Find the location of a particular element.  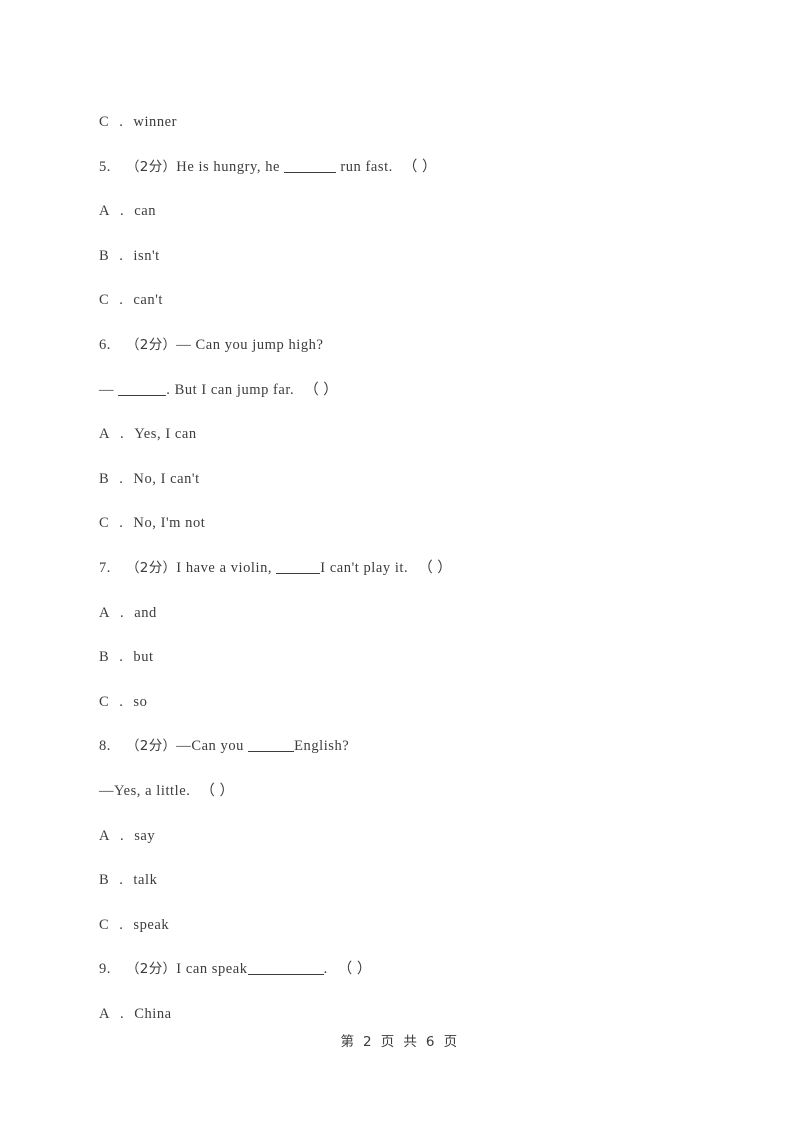

option-row: A. can is located at coordinates (409, 211).